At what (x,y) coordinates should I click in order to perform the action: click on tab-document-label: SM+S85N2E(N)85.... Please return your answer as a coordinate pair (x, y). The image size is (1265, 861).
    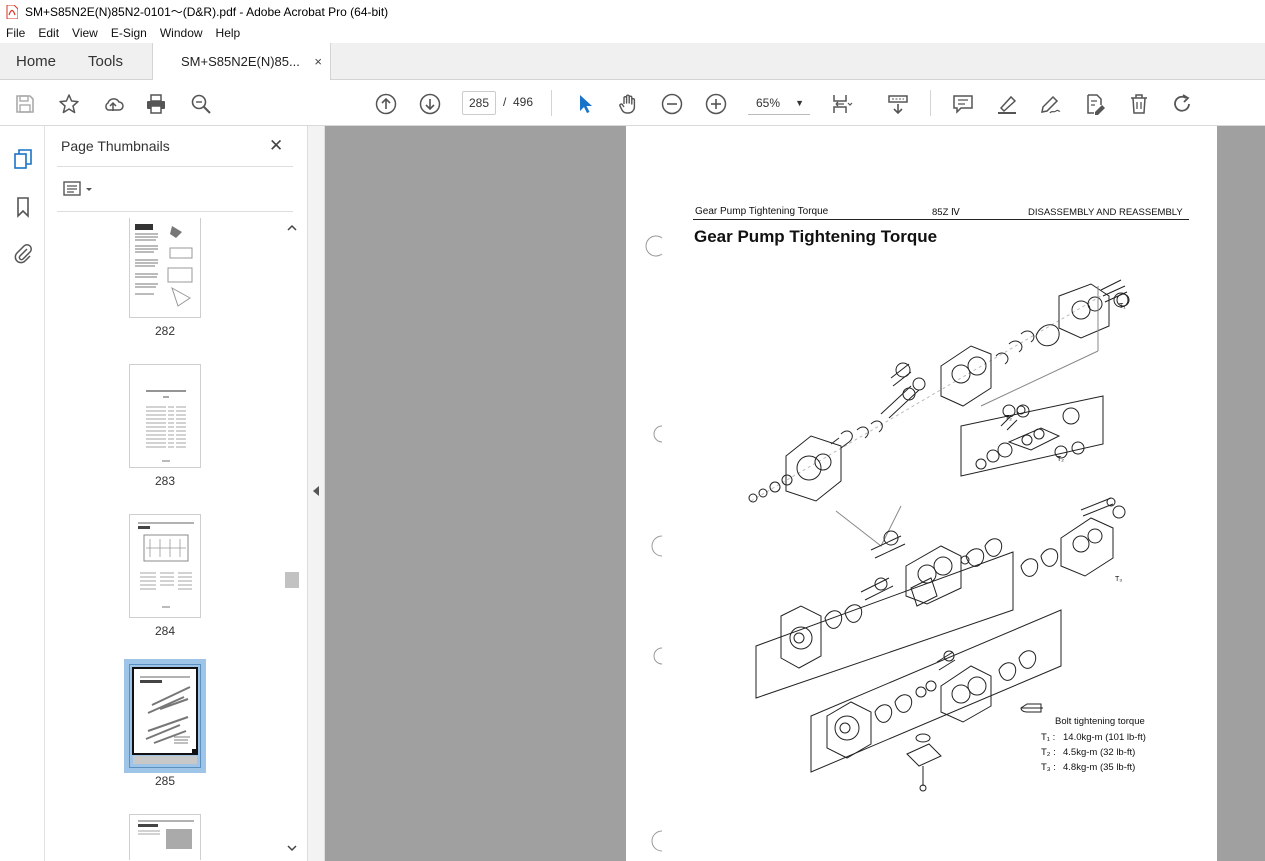
    Looking at the image, I should click on (240, 61).